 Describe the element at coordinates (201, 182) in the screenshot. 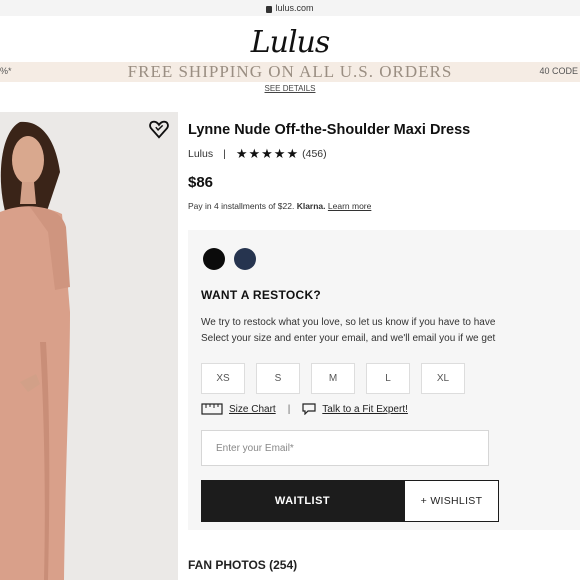

I see `product-price: $86` at that location.